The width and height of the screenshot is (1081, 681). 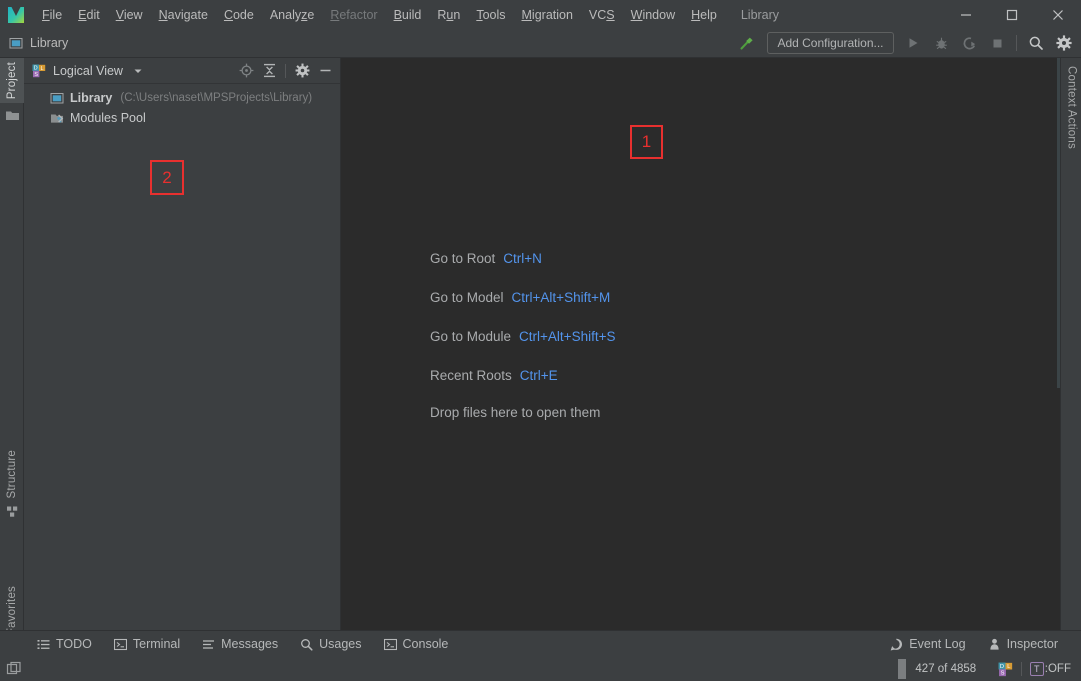 What do you see at coordinates (1058, 223) in the screenshot?
I see `editor-scrollbar` at bounding box center [1058, 223].